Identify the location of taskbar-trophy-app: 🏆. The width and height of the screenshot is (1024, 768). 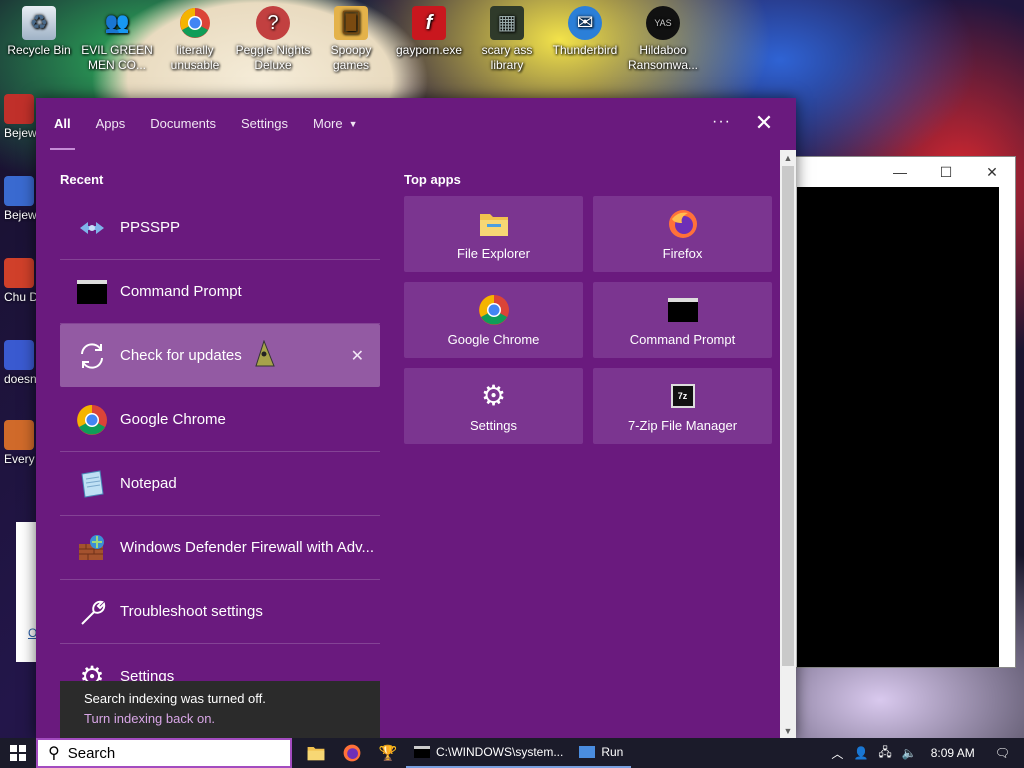
(388, 753).